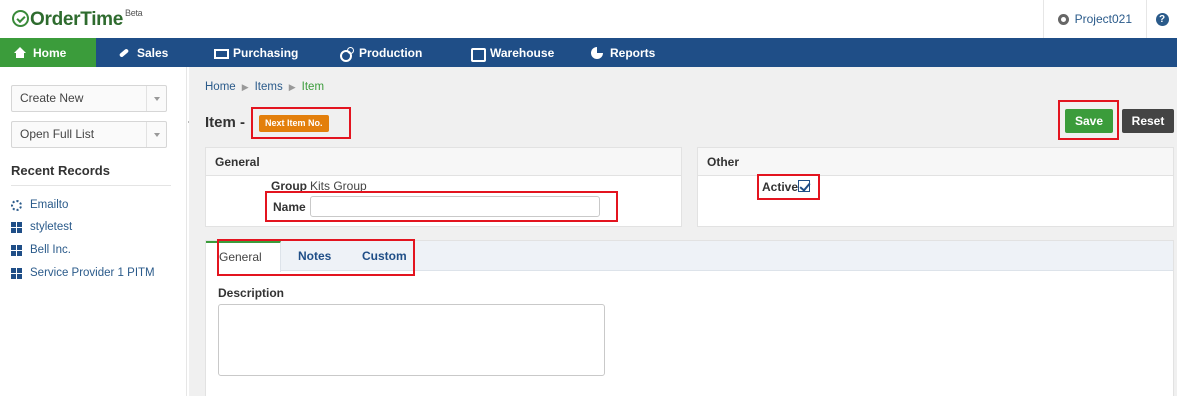  Describe the element at coordinates (1103, 19) in the screenshot. I see `project-label: Project021` at that location.